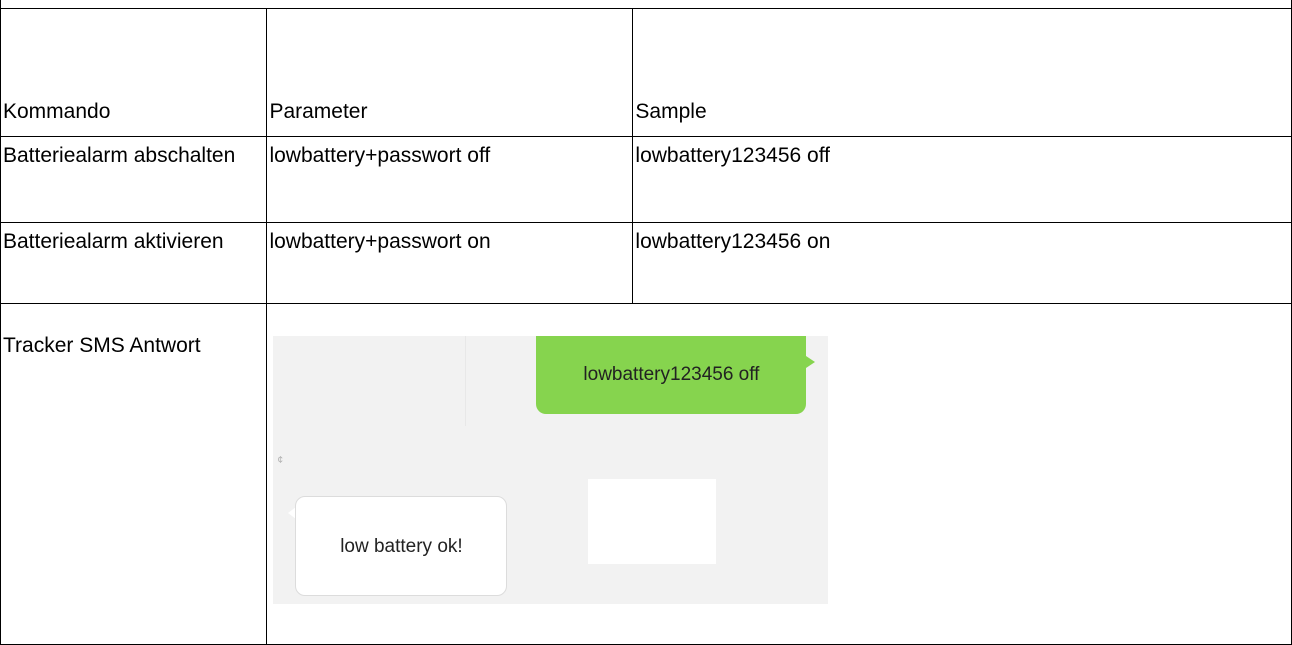  Describe the element at coordinates (280, 460) in the screenshot. I see `stray-mark: ¢` at that location.